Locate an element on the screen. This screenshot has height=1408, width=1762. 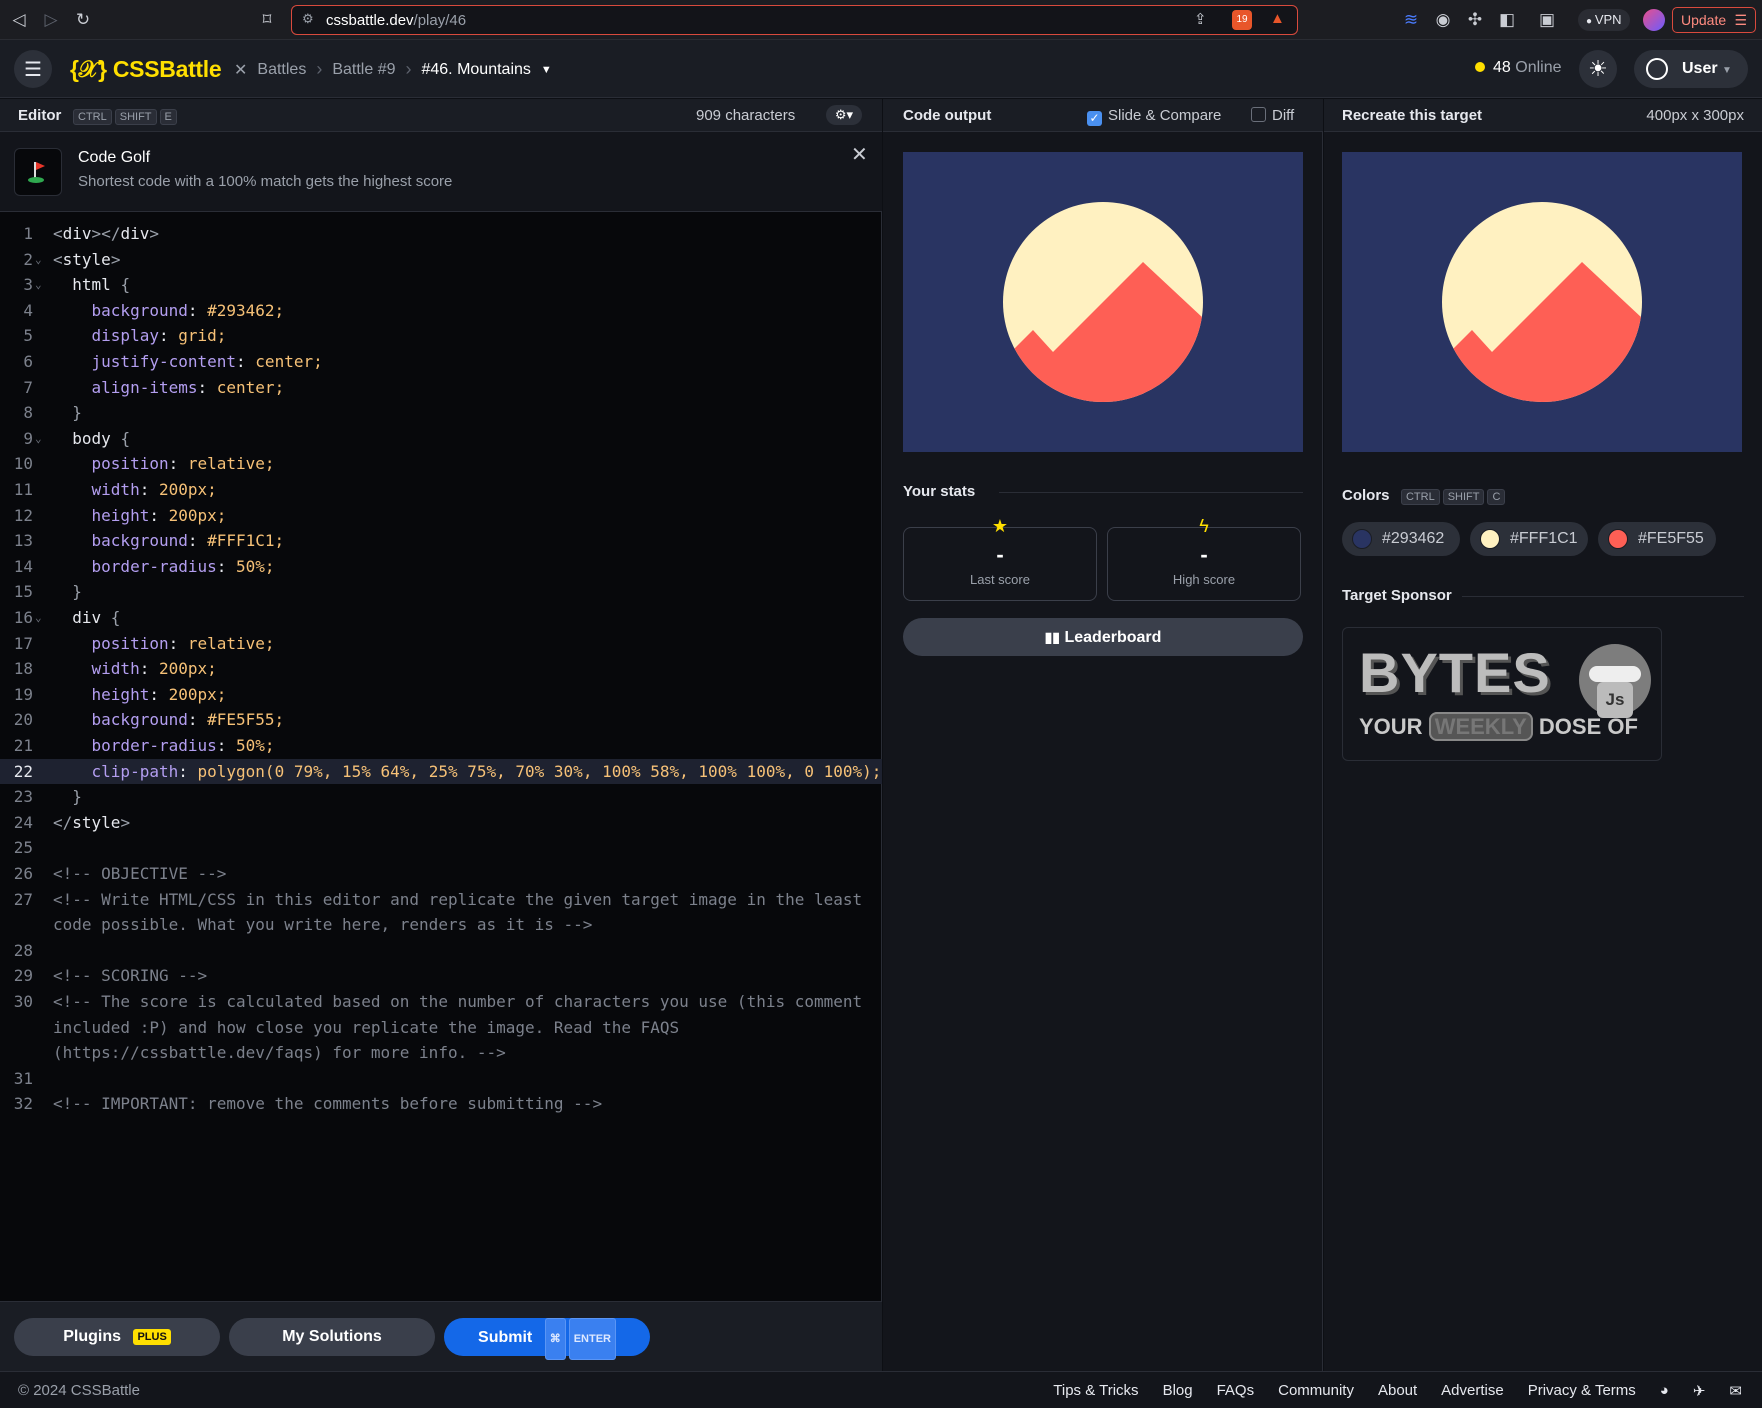
breadcrumb-battles: Battles is located at coordinates (281, 70).